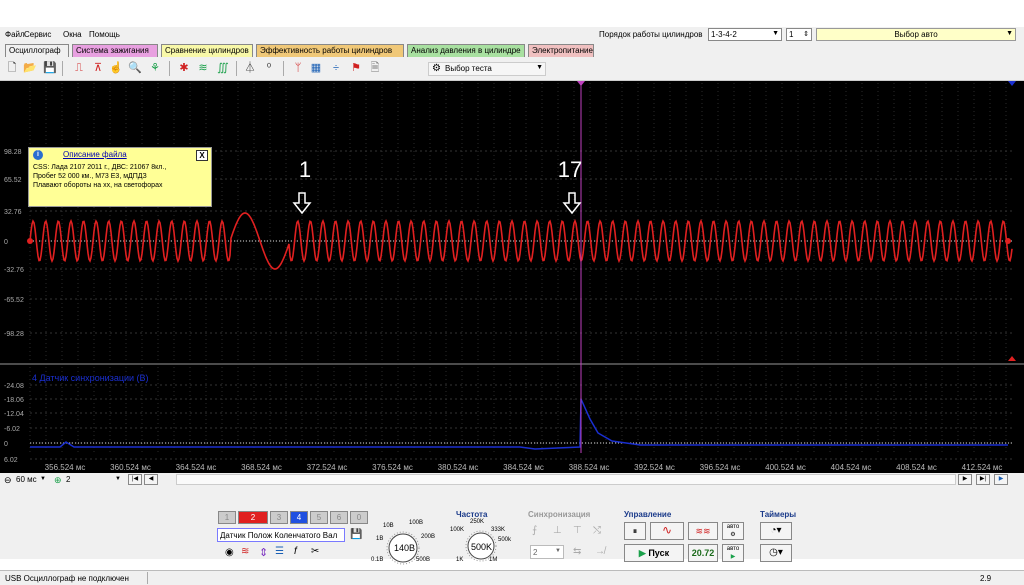  I want to click on marker-icon: ⚑, so click(356, 68).